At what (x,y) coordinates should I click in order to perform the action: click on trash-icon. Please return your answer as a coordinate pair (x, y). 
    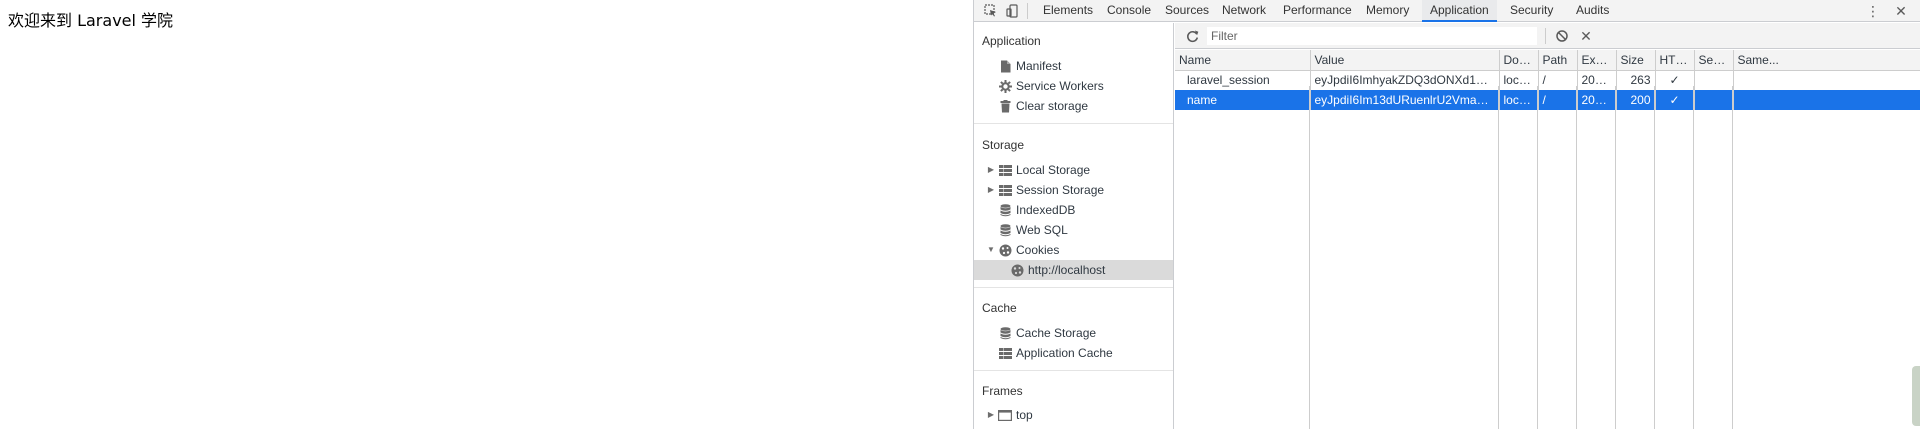
    Looking at the image, I should click on (1005, 106).